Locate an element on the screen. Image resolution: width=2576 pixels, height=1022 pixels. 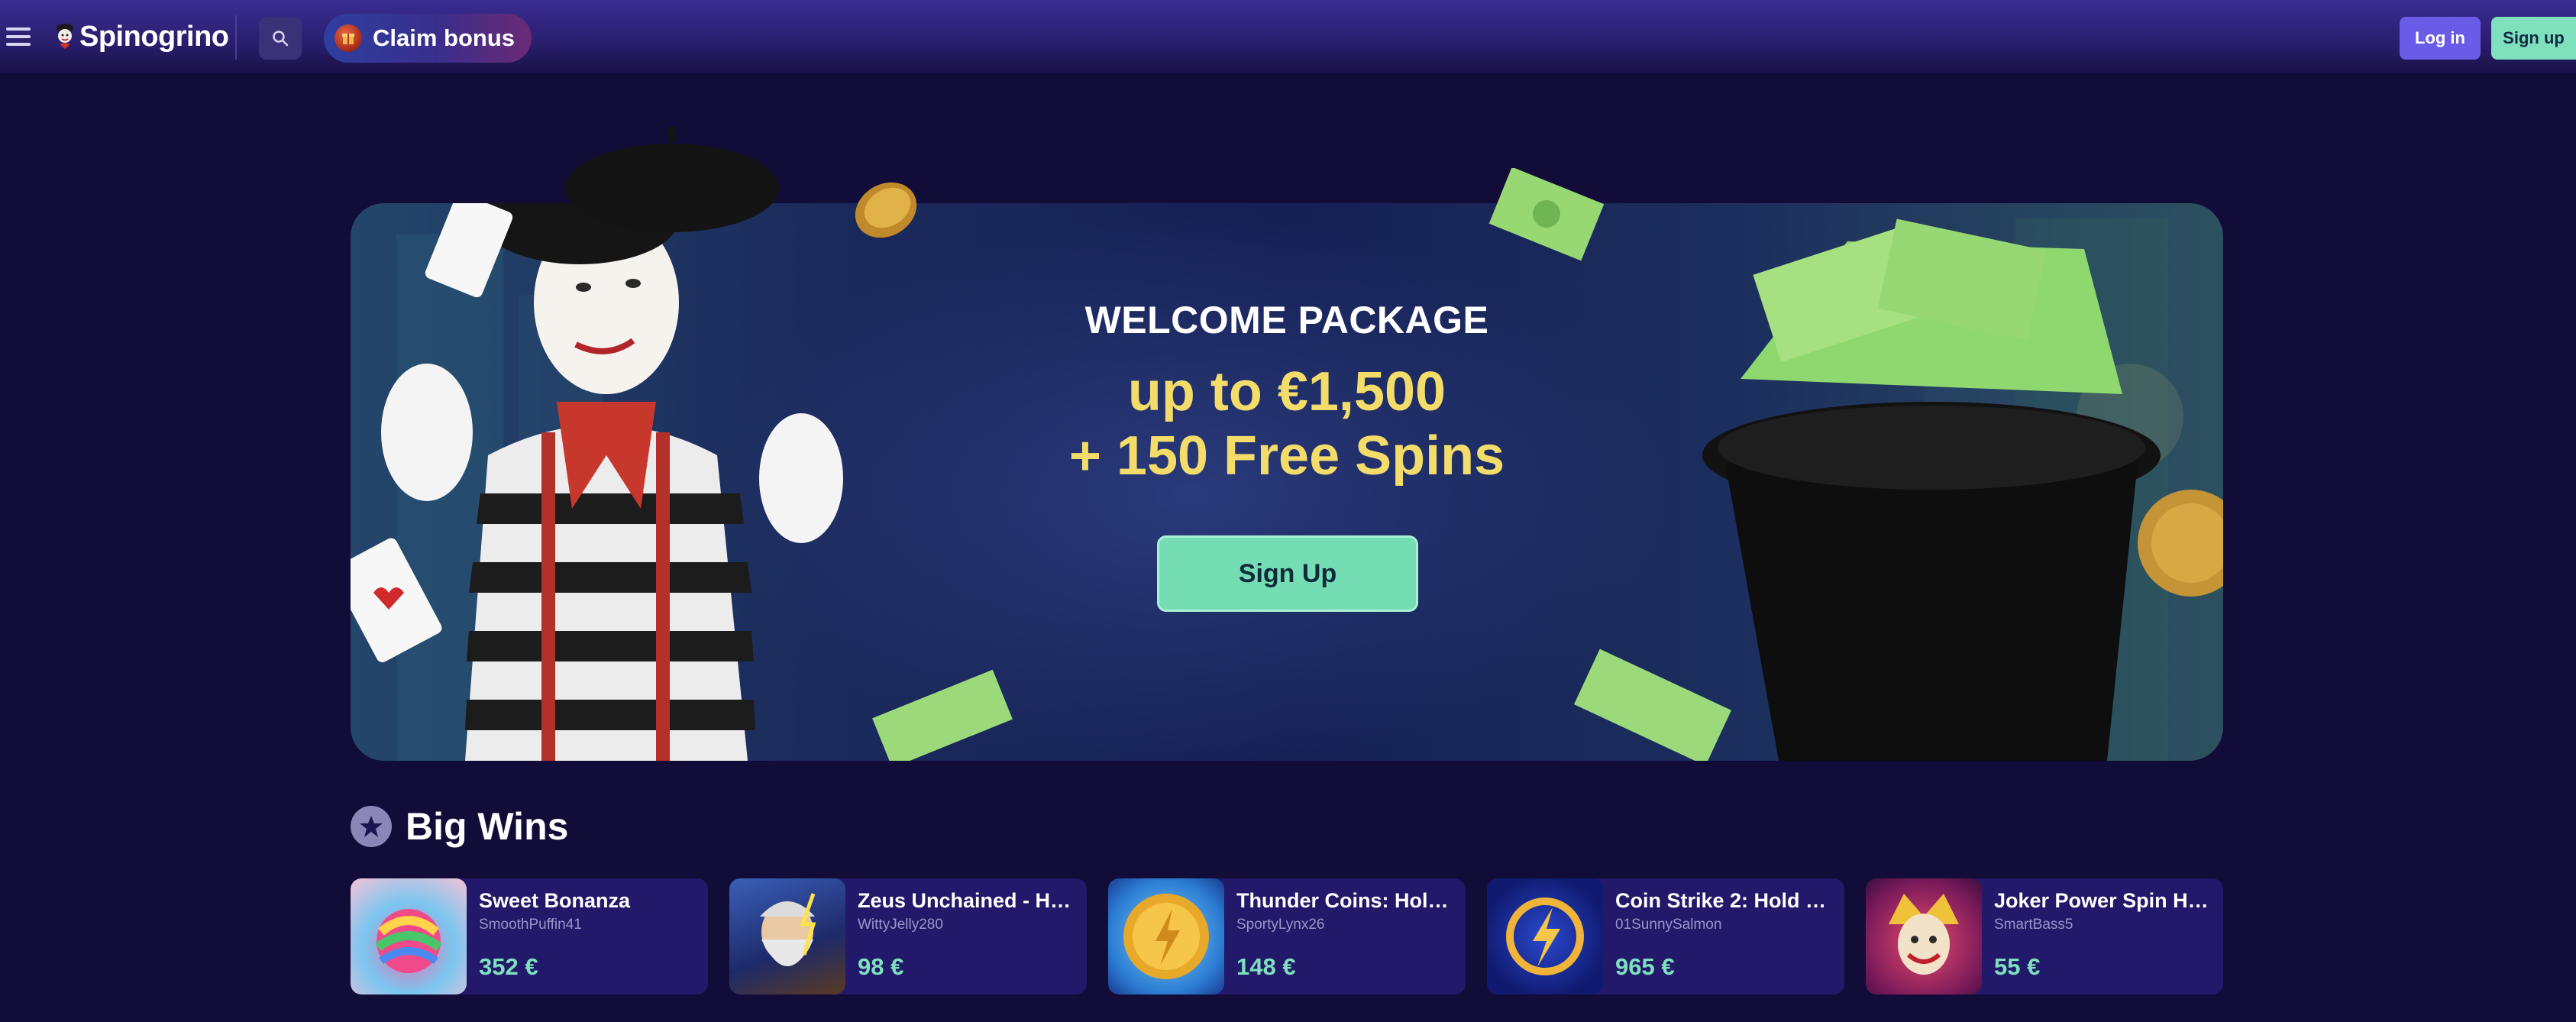
logo-mascot-icon is located at coordinates (64, 36).